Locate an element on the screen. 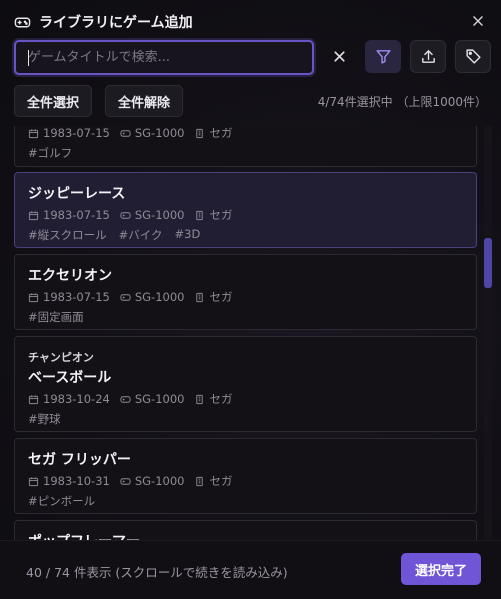  game-tags: #ゴルフ is located at coordinates (50, 153).